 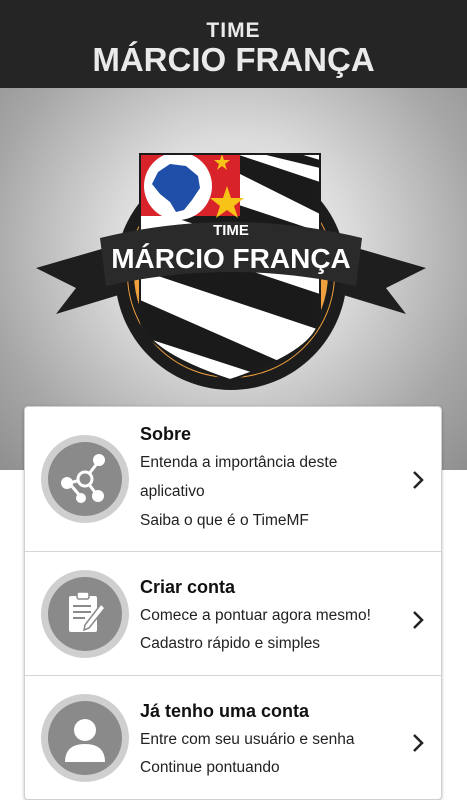 I want to click on sobre-description-line-3: Saiba o que é o TimeMF, so click(x=224, y=520).